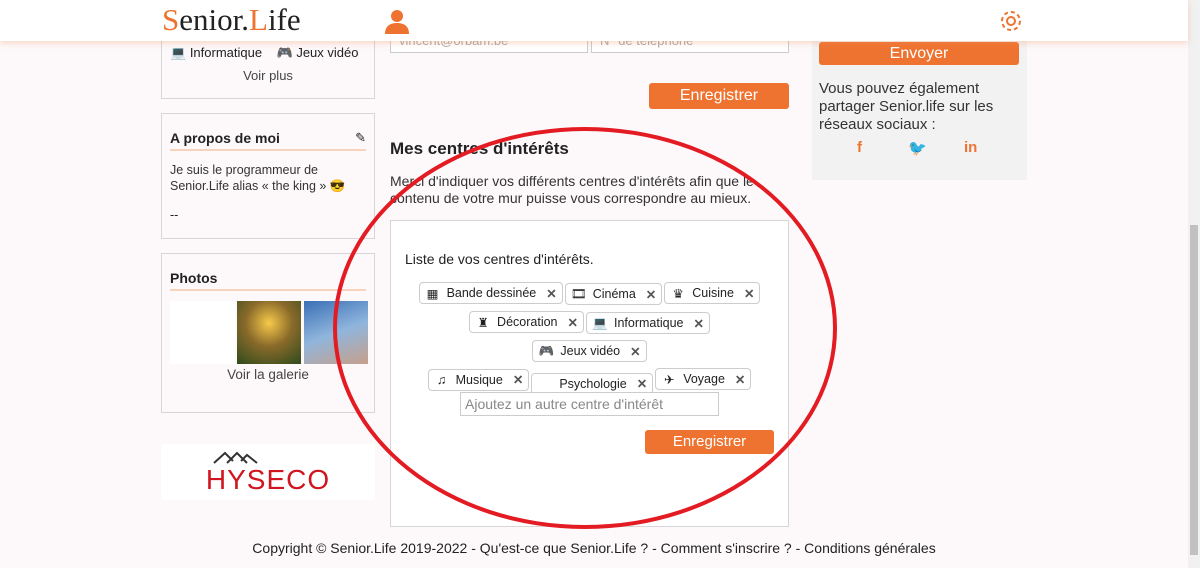 The image size is (1200, 568). I want to click on photo-heart-hands, so click(269, 332).